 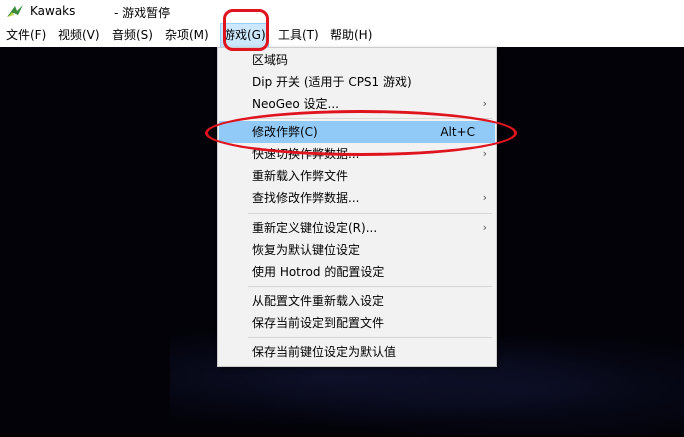 I want to click on menu-item-save-config: 保存当前设定到配置文件, so click(x=357, y=323).